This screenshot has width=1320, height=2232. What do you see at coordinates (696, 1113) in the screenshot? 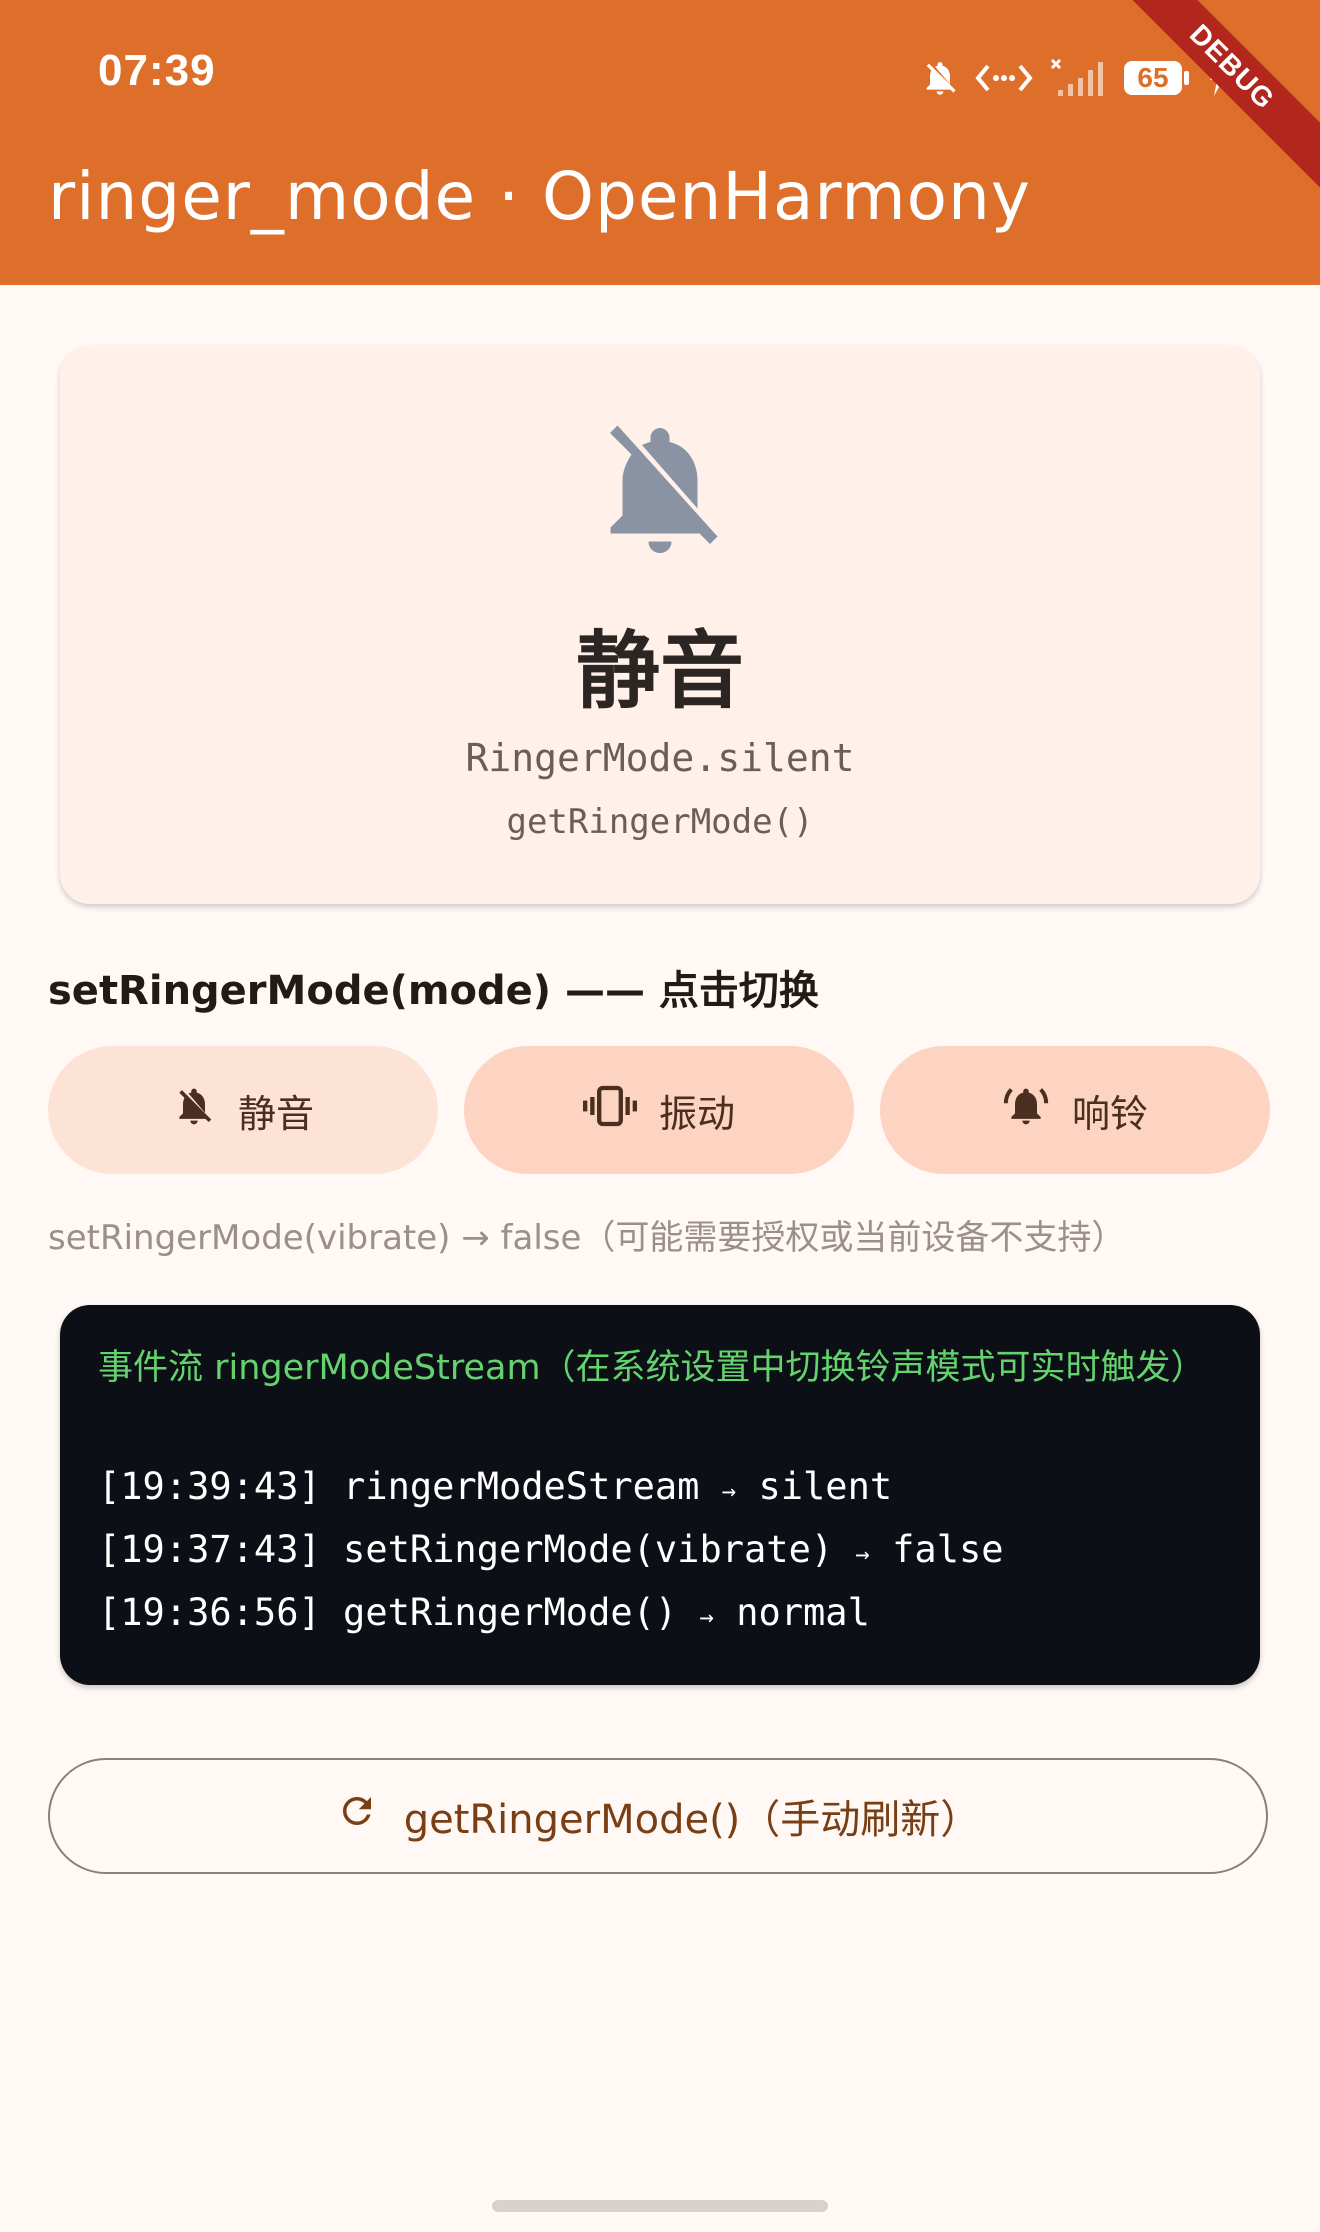
I see `vibrate-mode-label: 振动` at bounding box center [696, 1113].